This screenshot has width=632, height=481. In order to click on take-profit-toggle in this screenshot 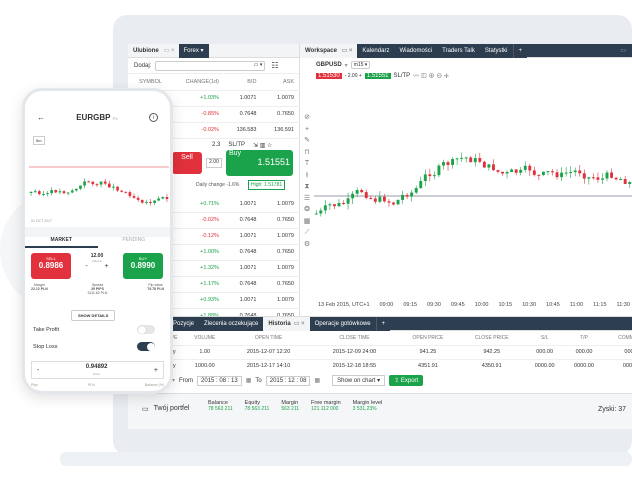, I will do `click(146, 329)`.